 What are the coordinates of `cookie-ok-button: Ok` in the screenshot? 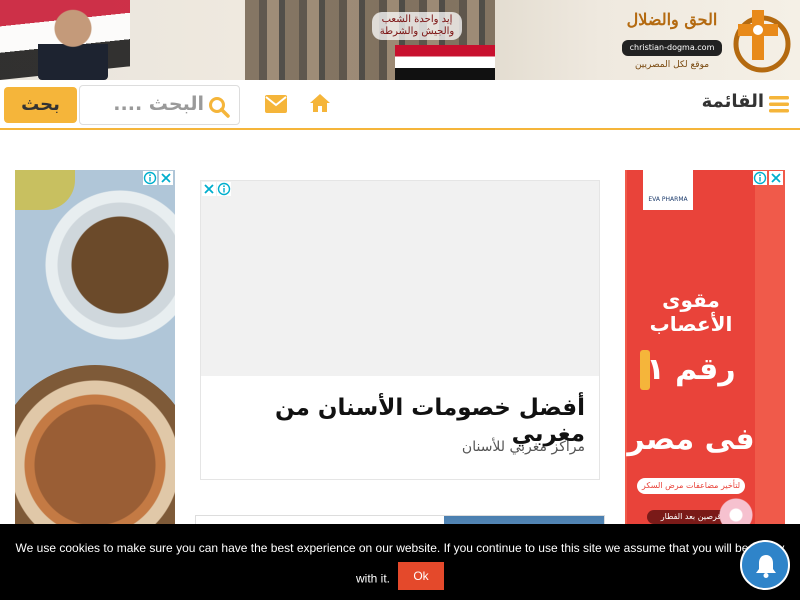 It's located at (421, 576).